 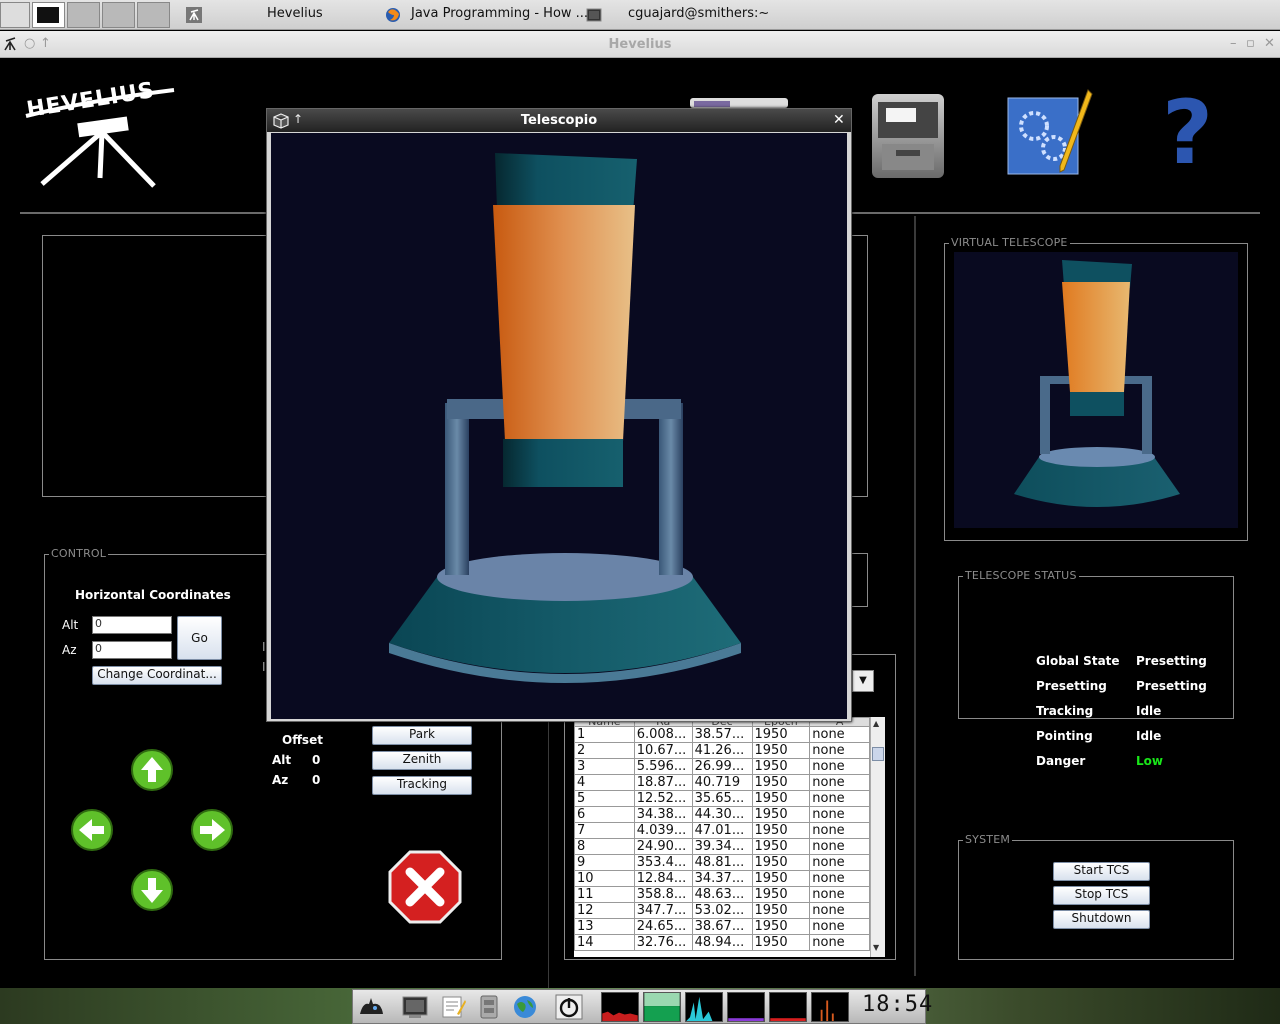 What do you see at coordinates (425, 887) in the screenshot?
I see `stop-x-icon` at bounding box center [425, 887].